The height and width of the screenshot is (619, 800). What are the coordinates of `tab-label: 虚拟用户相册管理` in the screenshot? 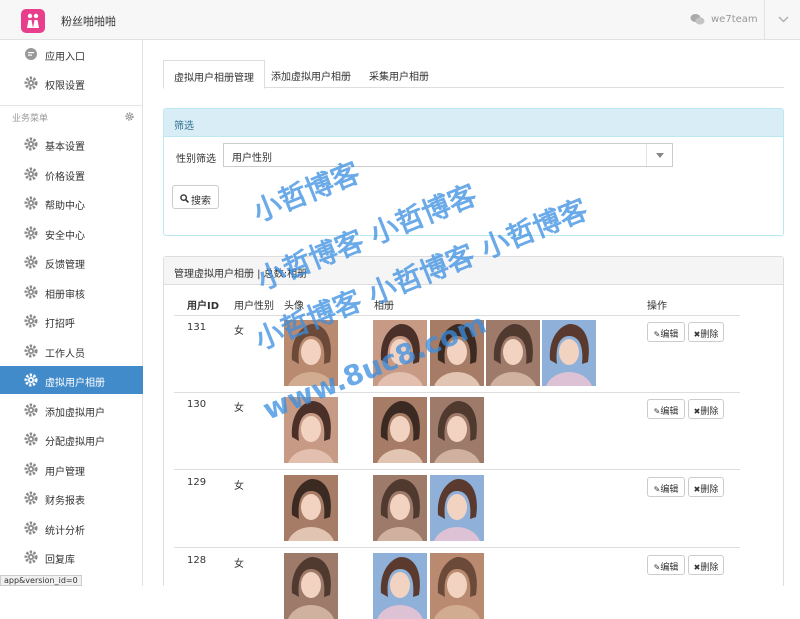 It's located at (214, 78).